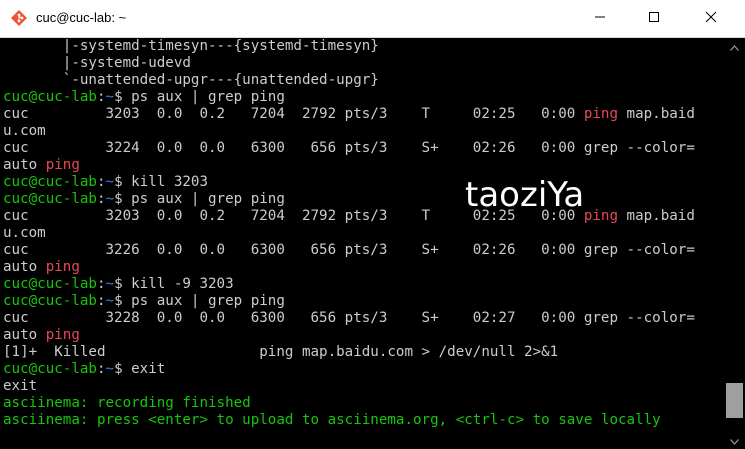  Describe the element at coordinates (372, 19) in the screenshot. I see `title-bar: cuc@cuc-lab: ~` at that location.